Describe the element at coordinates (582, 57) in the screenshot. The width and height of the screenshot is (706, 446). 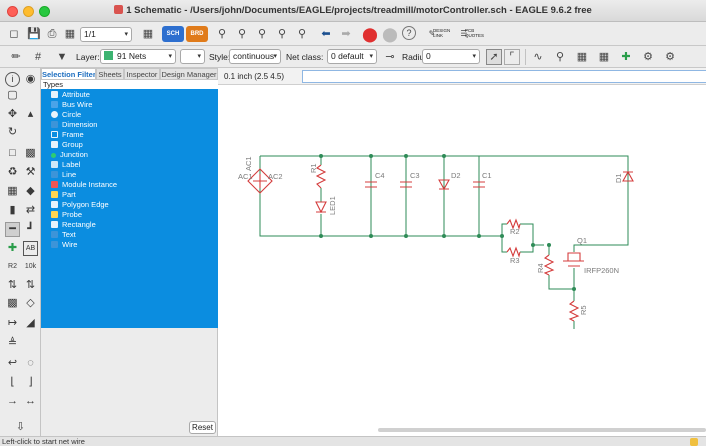
I see `netlist-icon: ▦` at that location.